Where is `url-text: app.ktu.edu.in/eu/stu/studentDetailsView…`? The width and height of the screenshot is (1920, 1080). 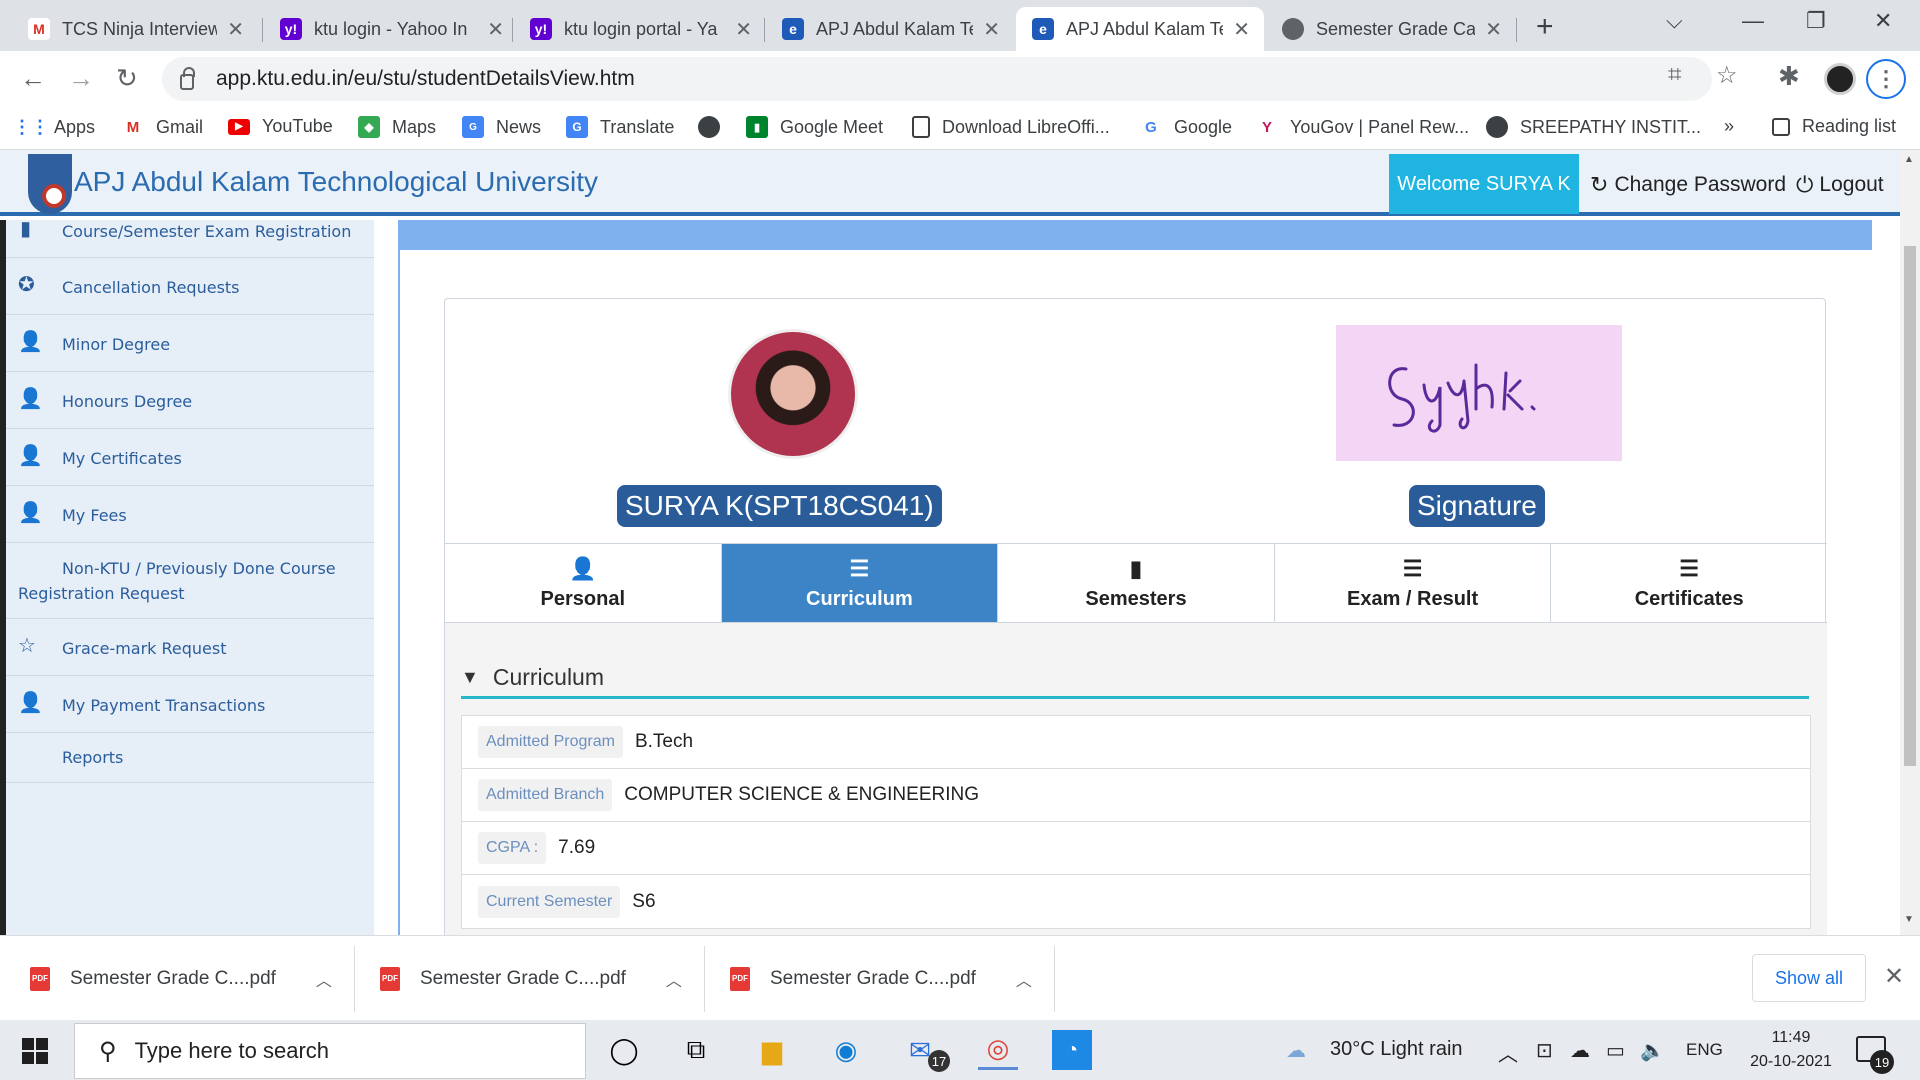 url-text: app.ktu.edu.in/eu/stu/studentDetailsView… is located at coordinates (425, 78).